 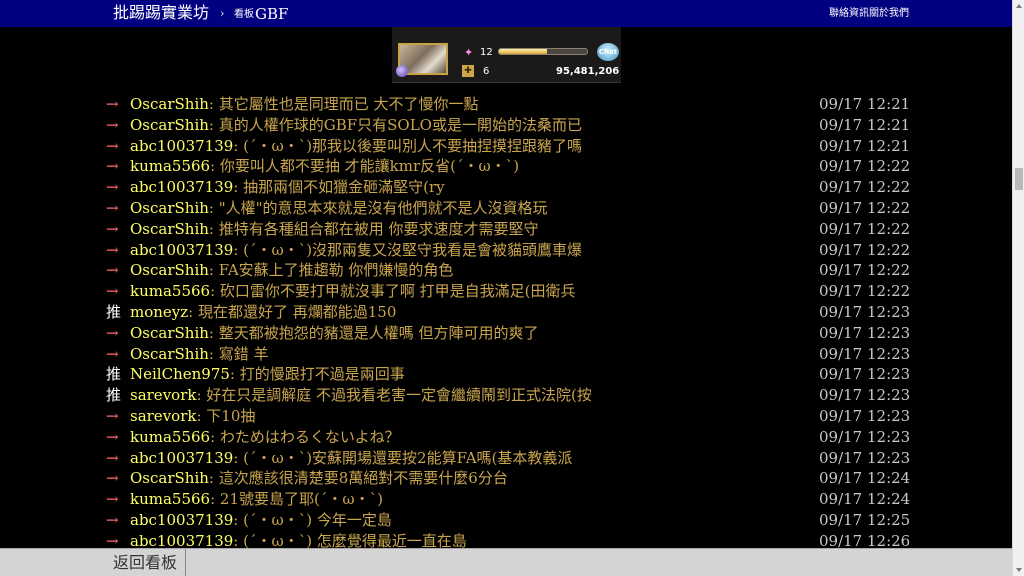 What do you see at coordinates (408, 249) in the screenshot?
I see `push-content: : (ˊ・ω・ˋ)沒那兩隻又沒堅守我看是會被貓頭鷹車爆` at bounding box center [408, 249].